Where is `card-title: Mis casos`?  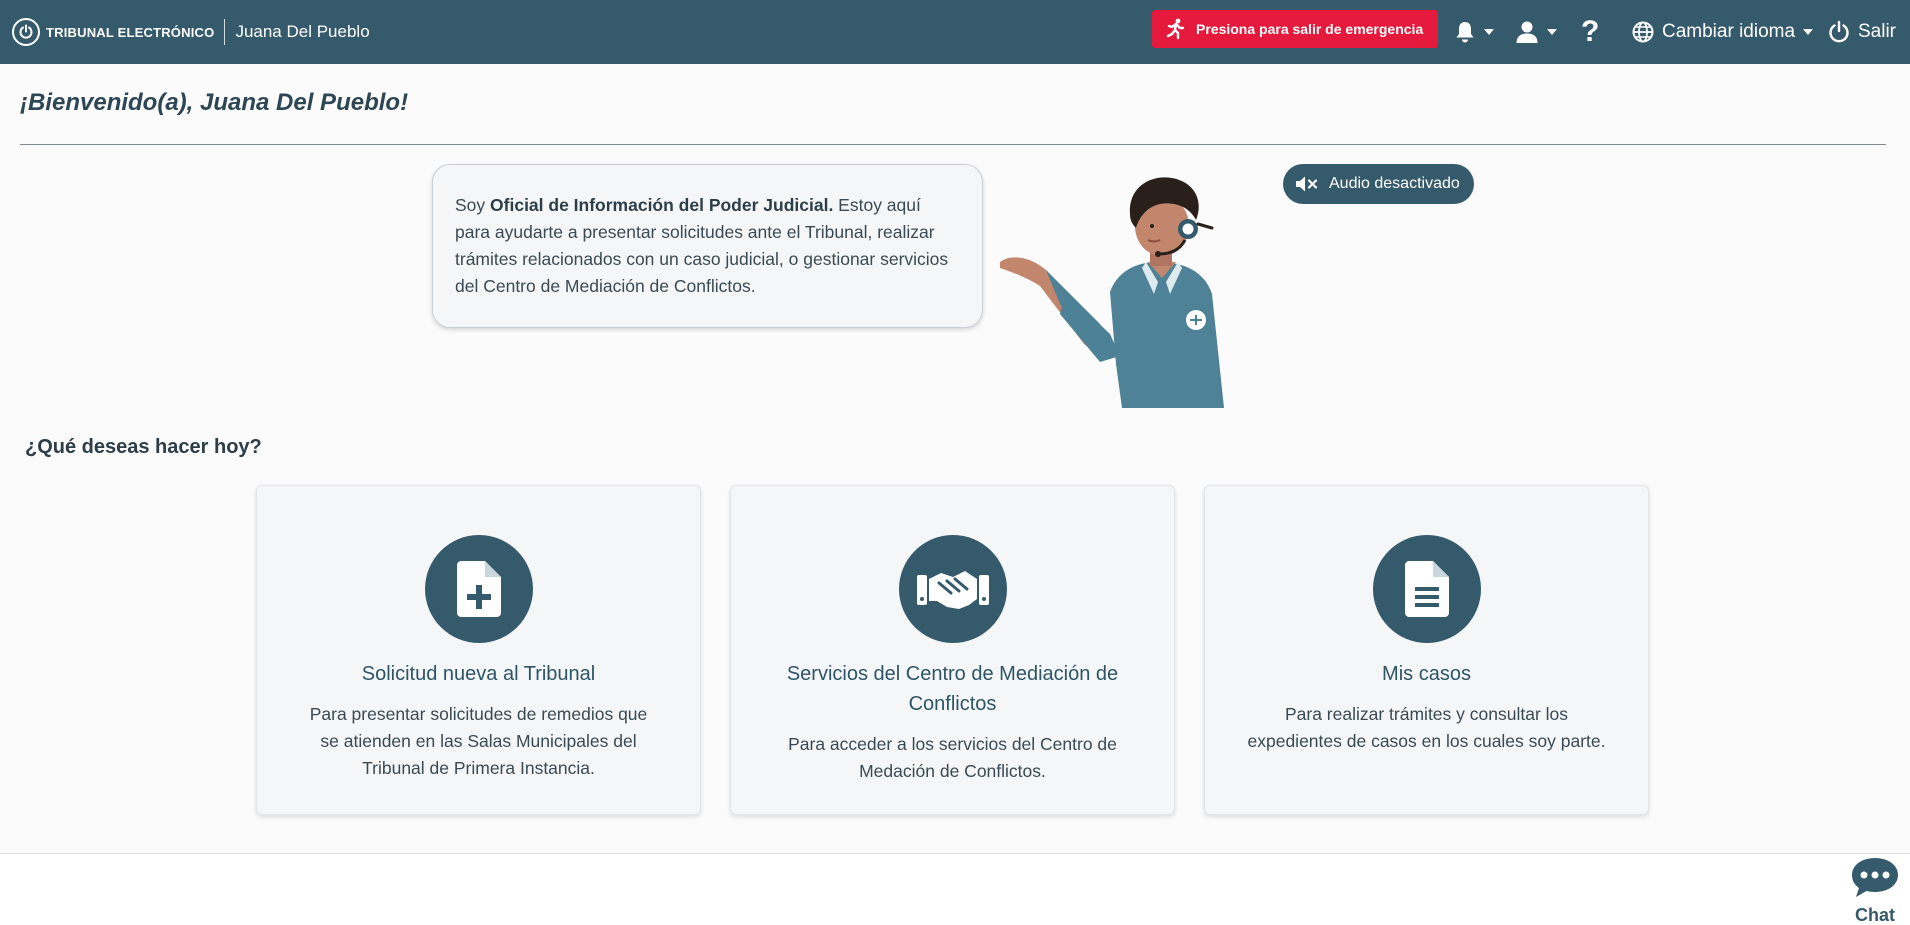 card-title: Mis casos is located at coordinates (1426, 674).